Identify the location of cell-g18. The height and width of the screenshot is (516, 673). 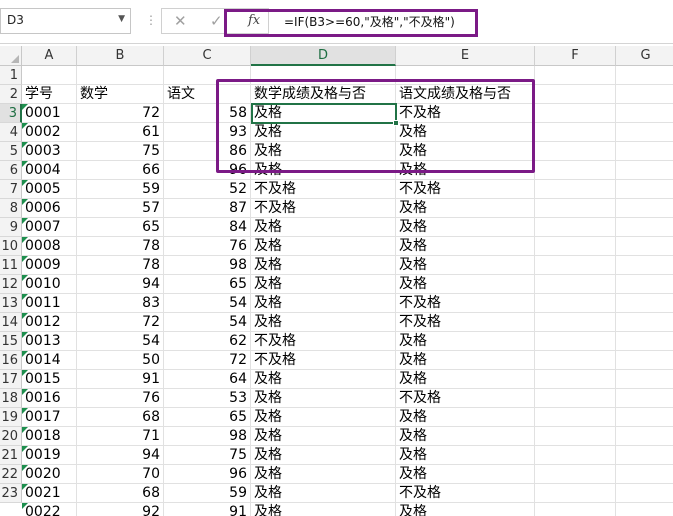
(644, 398).